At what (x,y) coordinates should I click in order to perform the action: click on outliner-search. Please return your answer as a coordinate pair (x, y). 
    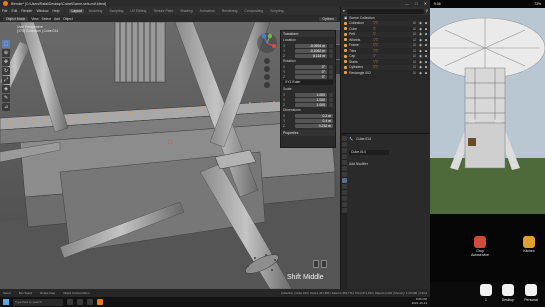
    Looking at the image, I should click on (385, 11).